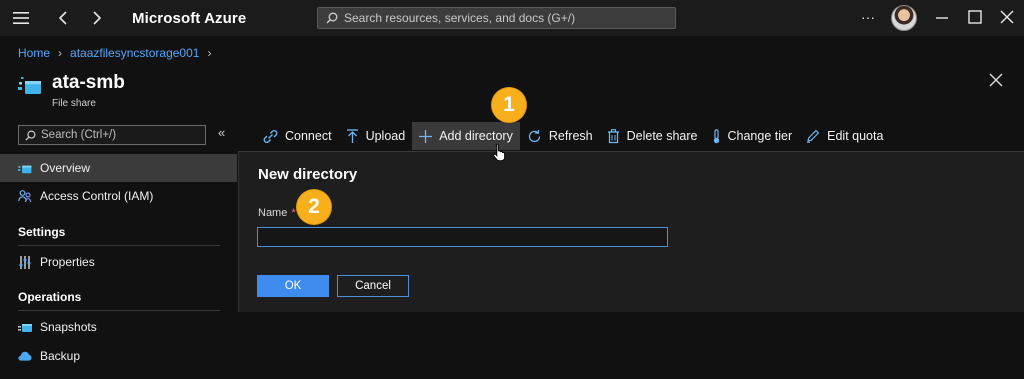  I want to click on more-options-icon: ···, so click(868, 17).